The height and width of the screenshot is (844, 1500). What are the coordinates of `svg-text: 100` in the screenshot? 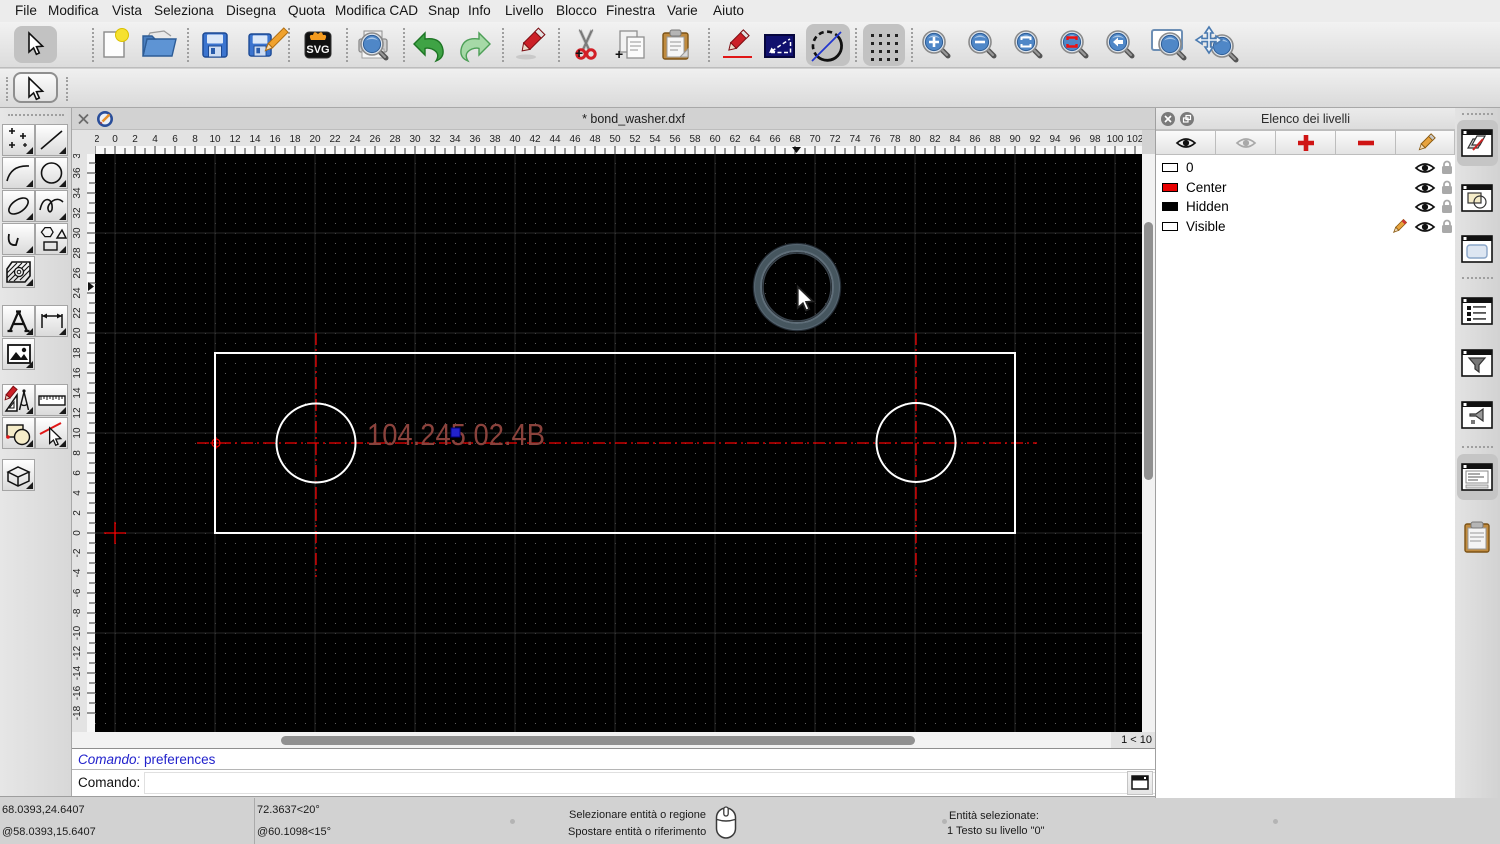 It's located at (1115, 139).